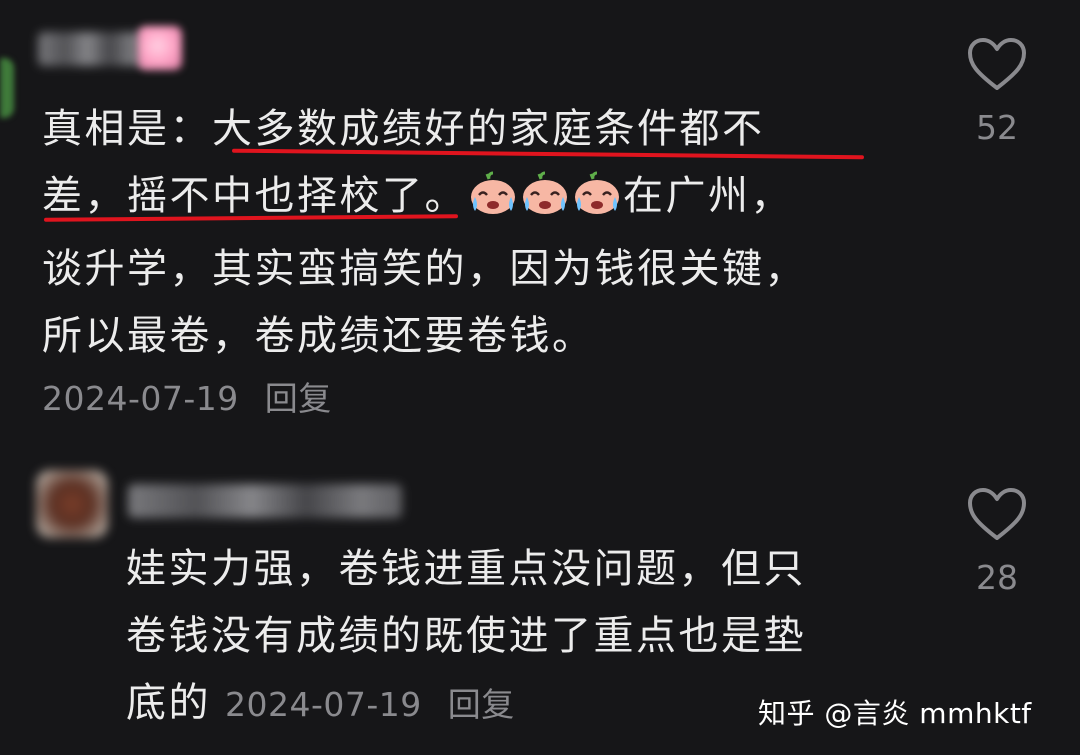 The height and width of the screenshot is (755, 1080). I want to click on comment-text: 娃实力强，卷钱进重点没问题，但只, so click(466, 569).